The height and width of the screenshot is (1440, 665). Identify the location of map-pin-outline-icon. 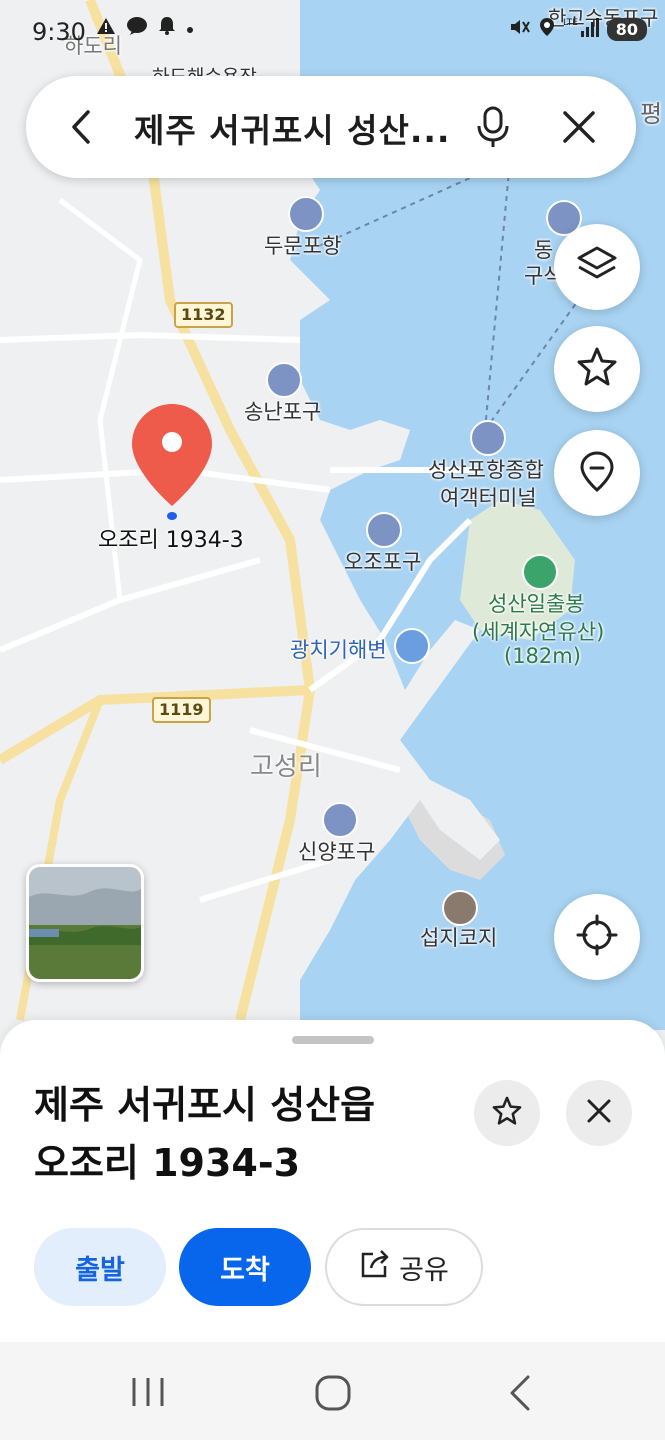
(597, 473).